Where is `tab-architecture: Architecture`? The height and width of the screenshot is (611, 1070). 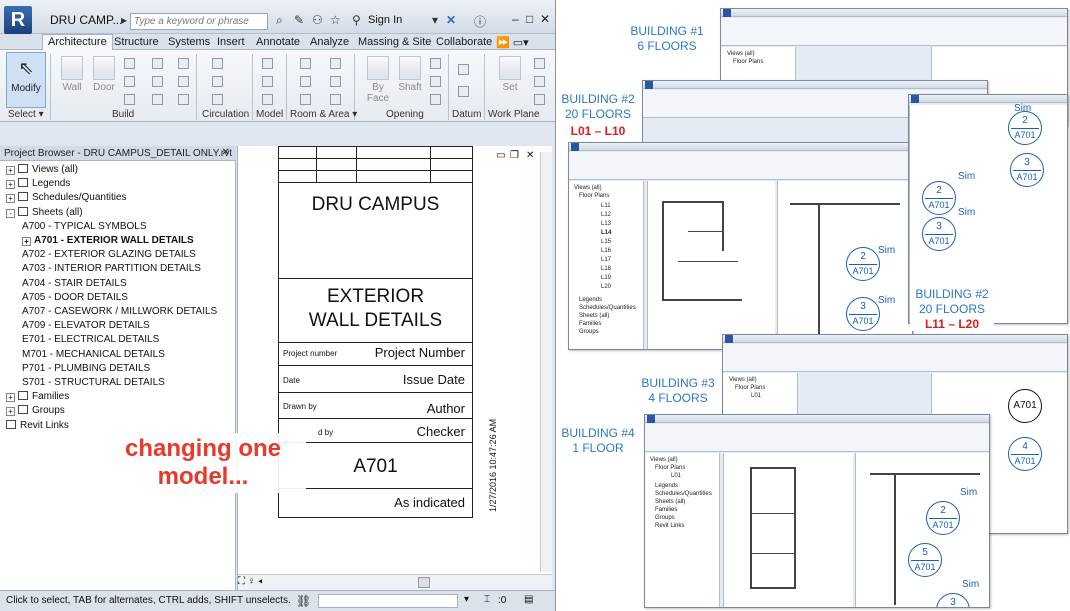
tab-architecture: Architecture is located at coordinates (77, 42).